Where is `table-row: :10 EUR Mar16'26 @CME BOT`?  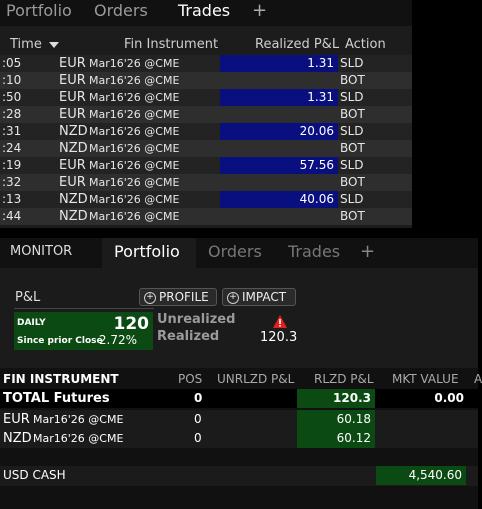
table-row: :10 EUR Mar16'26 @CME BOT is located at coordinates (206, 80).